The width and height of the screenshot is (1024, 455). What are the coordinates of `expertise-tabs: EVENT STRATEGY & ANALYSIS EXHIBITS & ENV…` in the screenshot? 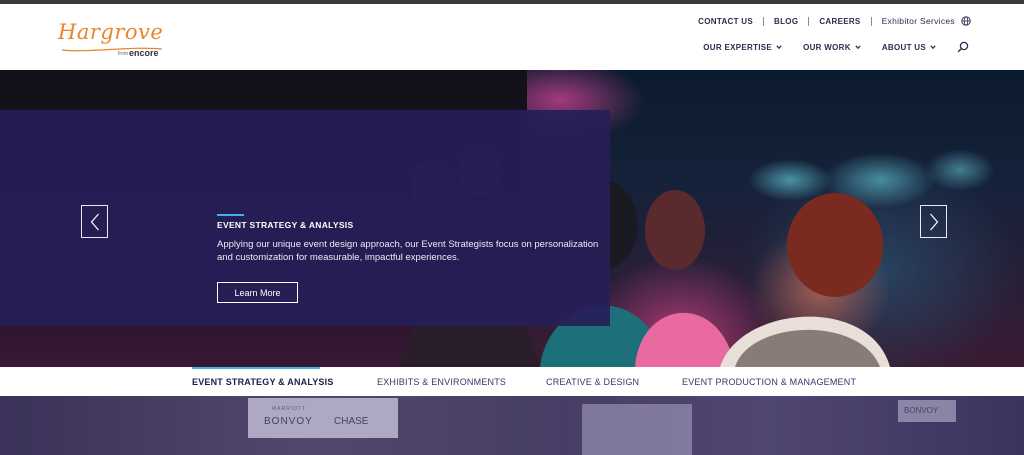 It's located at (512, 381).